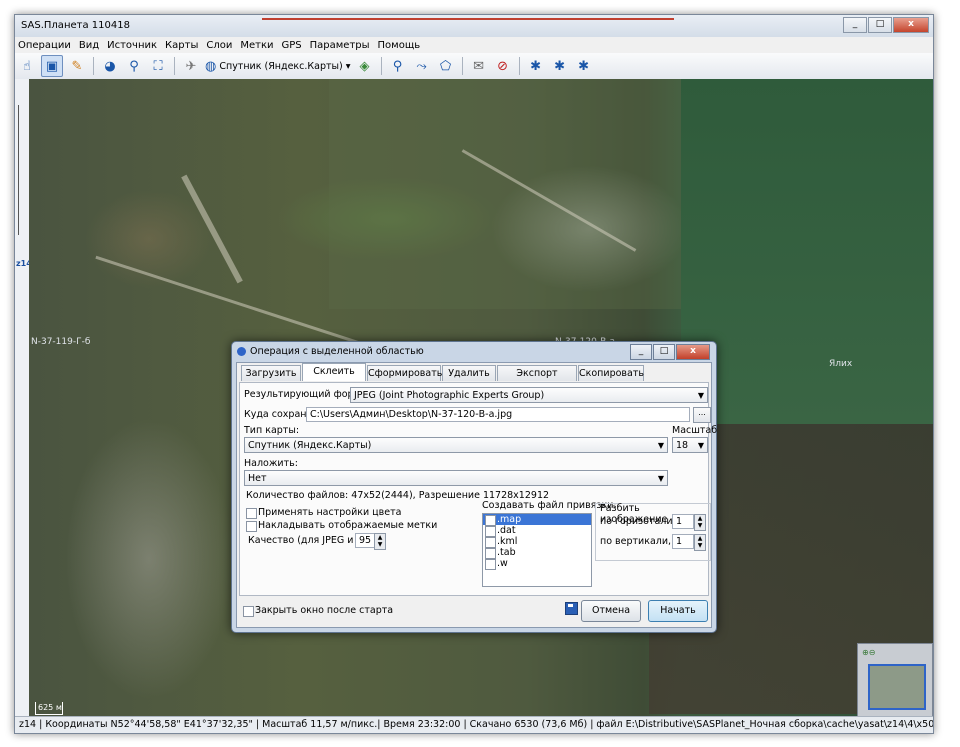 This screenshot has height=747, width=960. I want to click on zoom-sidebar: z14, so click(23, 398).